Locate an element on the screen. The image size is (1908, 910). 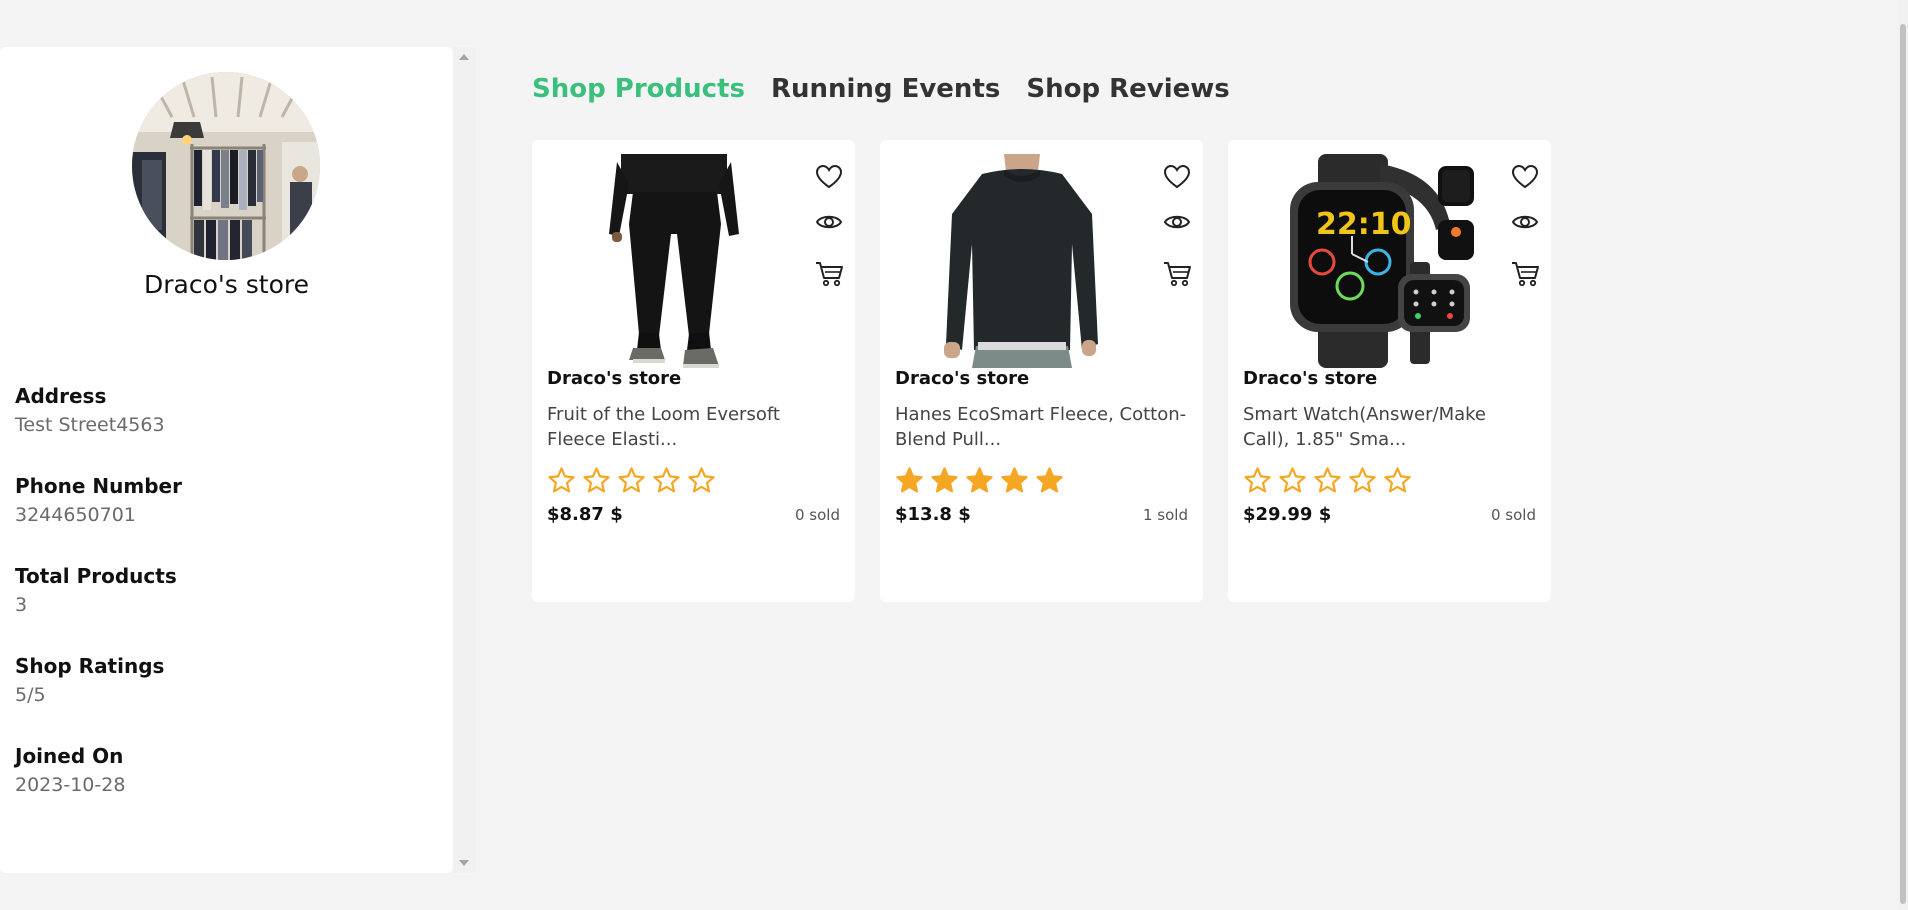
scroll-down-arrow-icon is located at coordinates (464, 863).